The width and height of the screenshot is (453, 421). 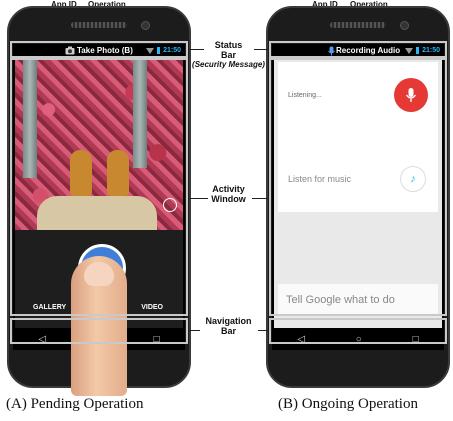 What do you see at coordinates (99, 25) in the screenshot?
I see `speaker-a` at bounding box center [99, 25].